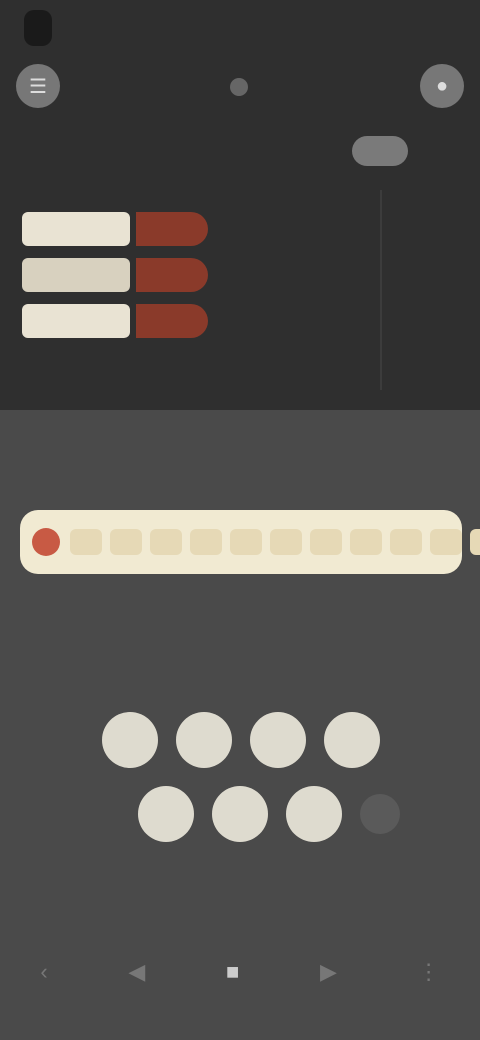 This screenshot has height=1040, width=480. I want to click on menu-button: ☰, so click(38, 86).